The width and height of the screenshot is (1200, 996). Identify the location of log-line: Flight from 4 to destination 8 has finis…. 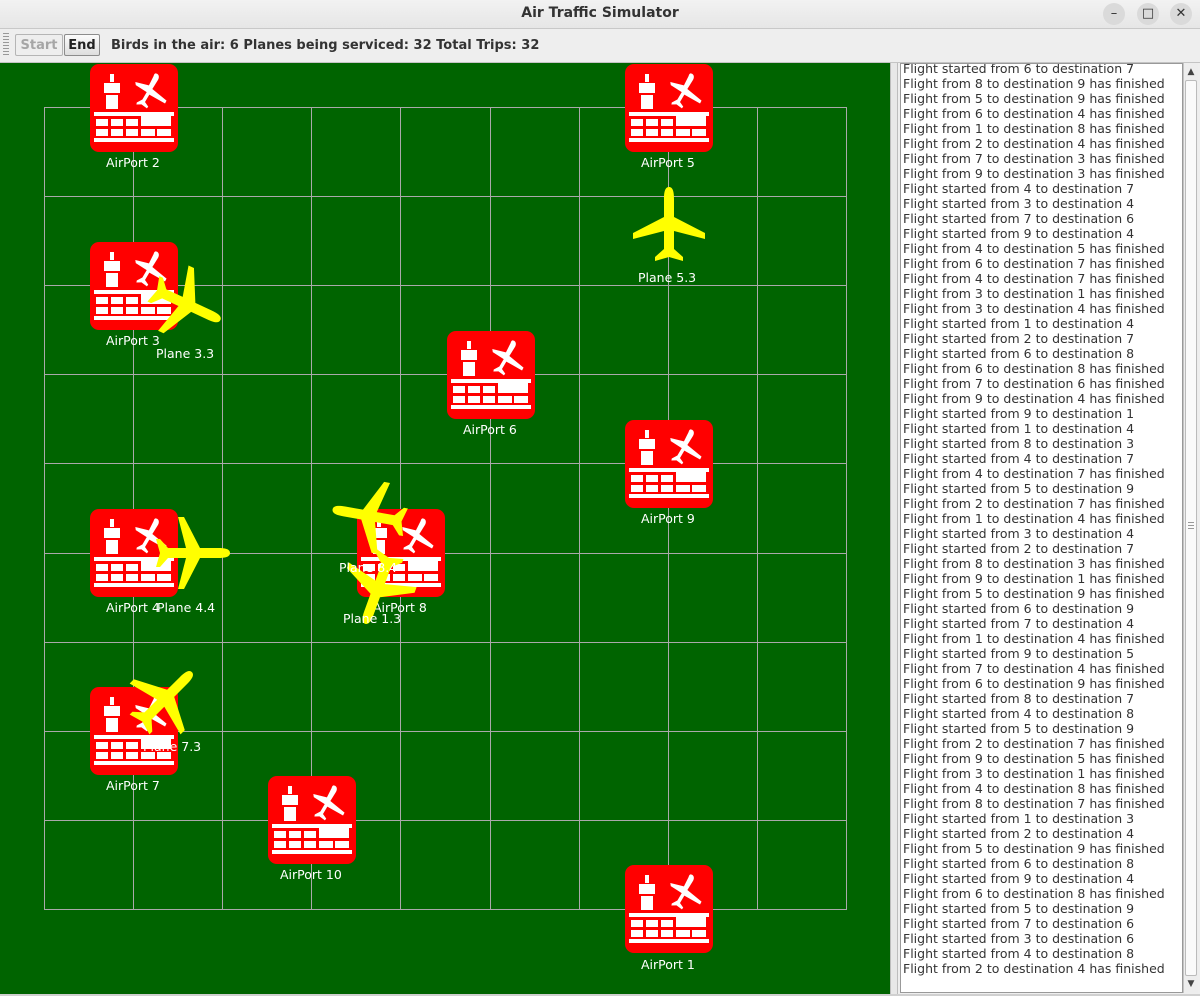
(1034, 788).